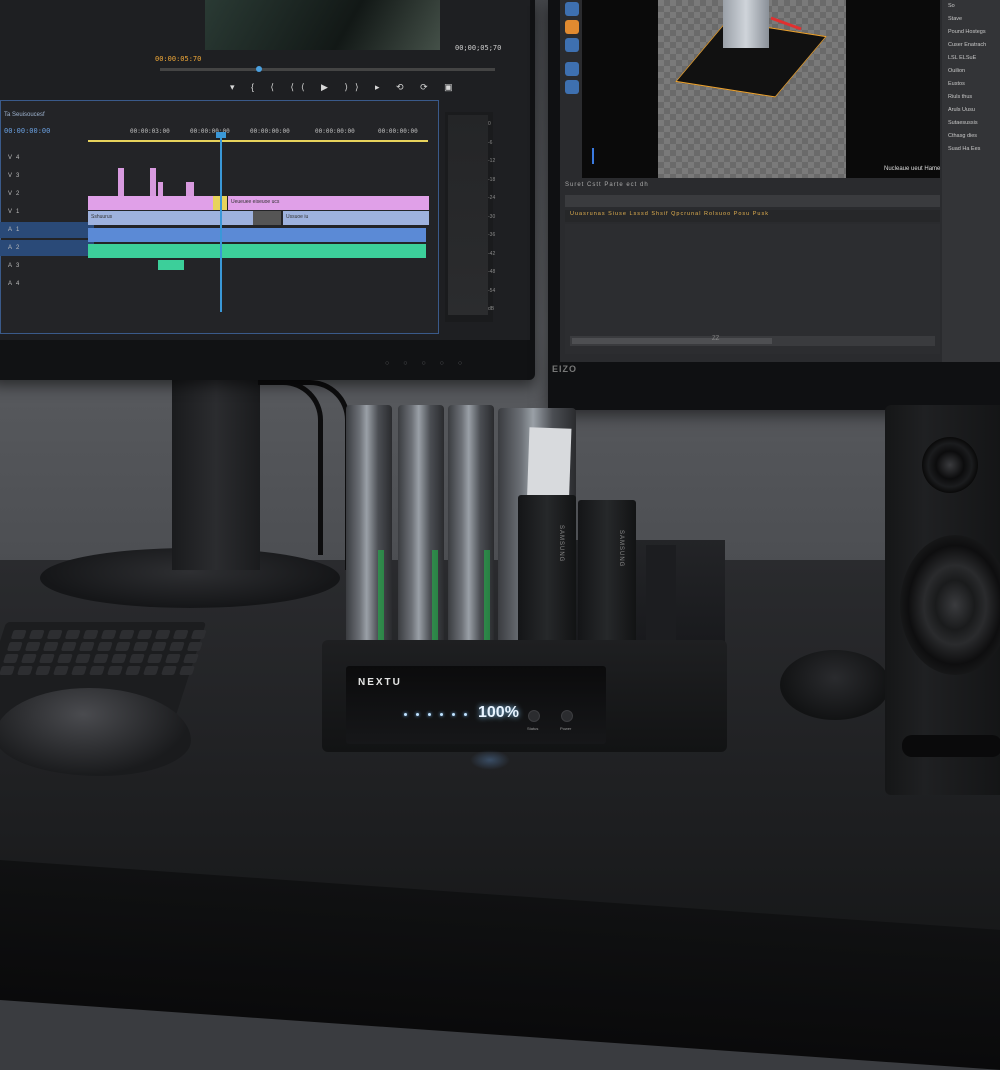  I want to click on track-header: V2, so click(47, 194).